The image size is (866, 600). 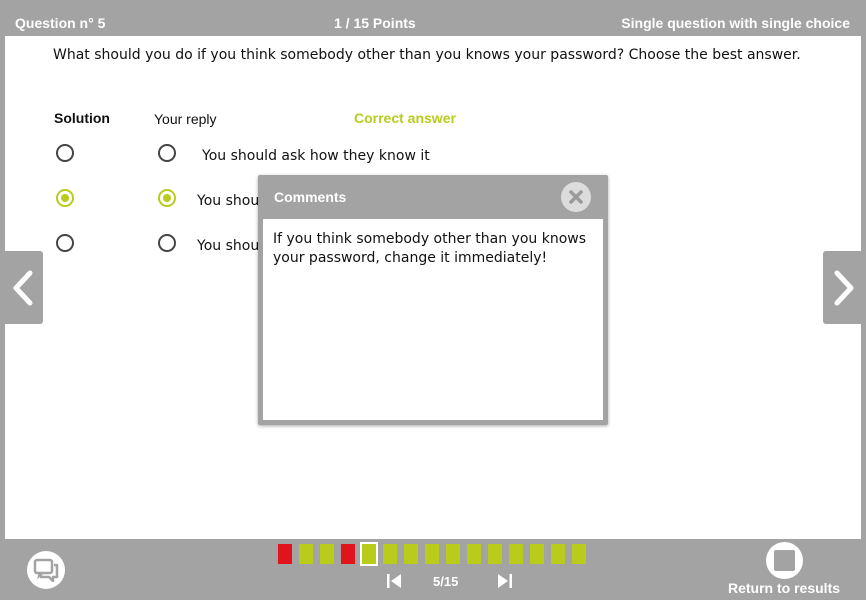 I want to click on close-x-icon, so click(x=576, y=197).